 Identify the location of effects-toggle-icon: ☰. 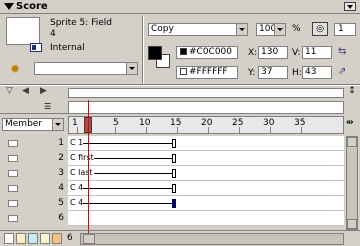
(47, 106).